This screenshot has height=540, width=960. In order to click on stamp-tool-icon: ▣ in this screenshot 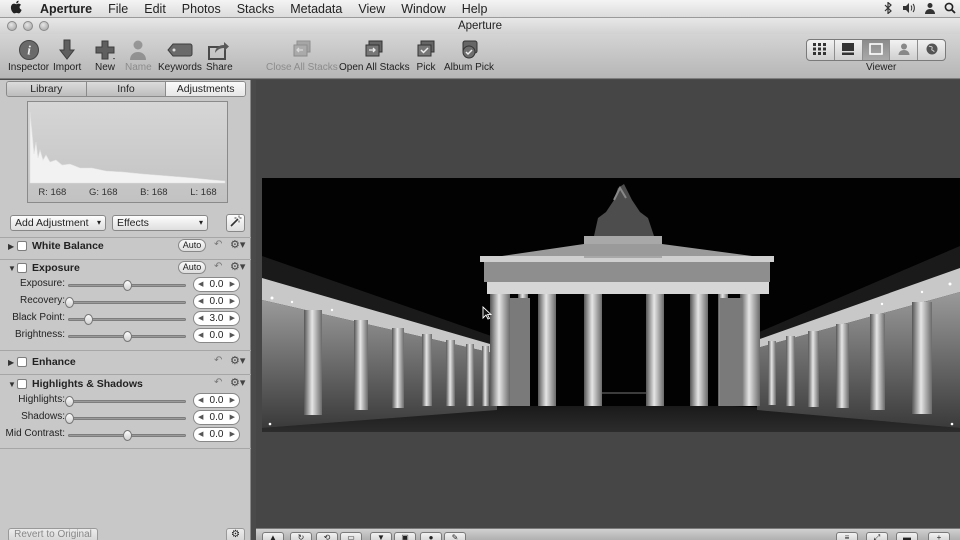, I will do `click(405, 536)`.